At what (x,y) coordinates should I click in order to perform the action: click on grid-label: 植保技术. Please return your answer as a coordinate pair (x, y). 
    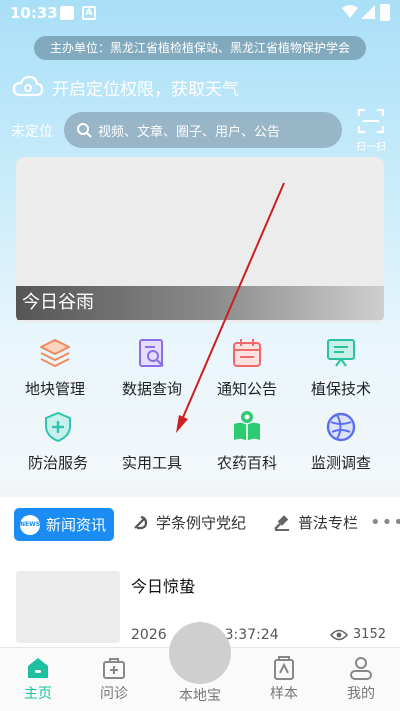
    Looking at the image, I should click on (340, 389).